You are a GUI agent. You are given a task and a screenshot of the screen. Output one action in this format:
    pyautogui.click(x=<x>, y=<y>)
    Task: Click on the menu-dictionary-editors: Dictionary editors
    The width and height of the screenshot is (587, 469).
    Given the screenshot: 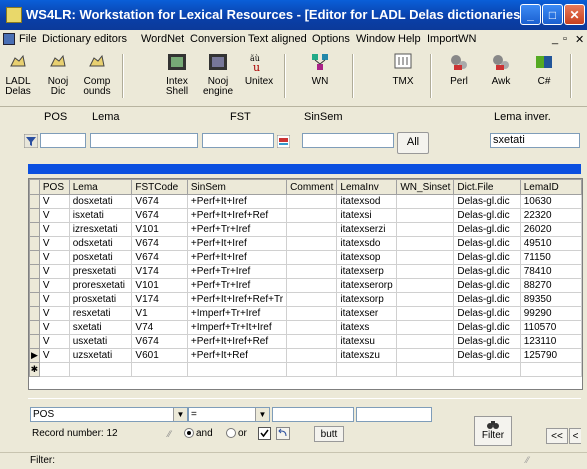 What is the action you would take?
    pyautogui.click(x=84, y=39)
    